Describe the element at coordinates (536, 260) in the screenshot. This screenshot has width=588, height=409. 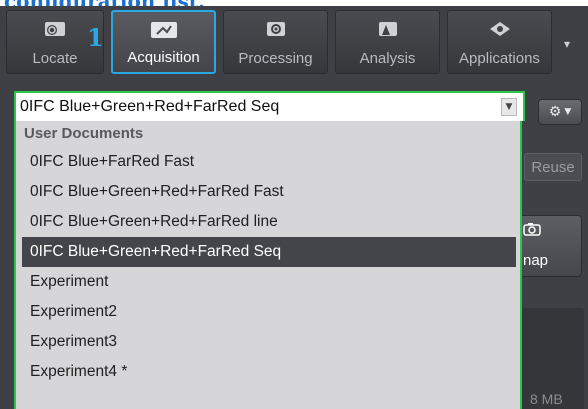
I see `snap-button-label: nap` at that location.